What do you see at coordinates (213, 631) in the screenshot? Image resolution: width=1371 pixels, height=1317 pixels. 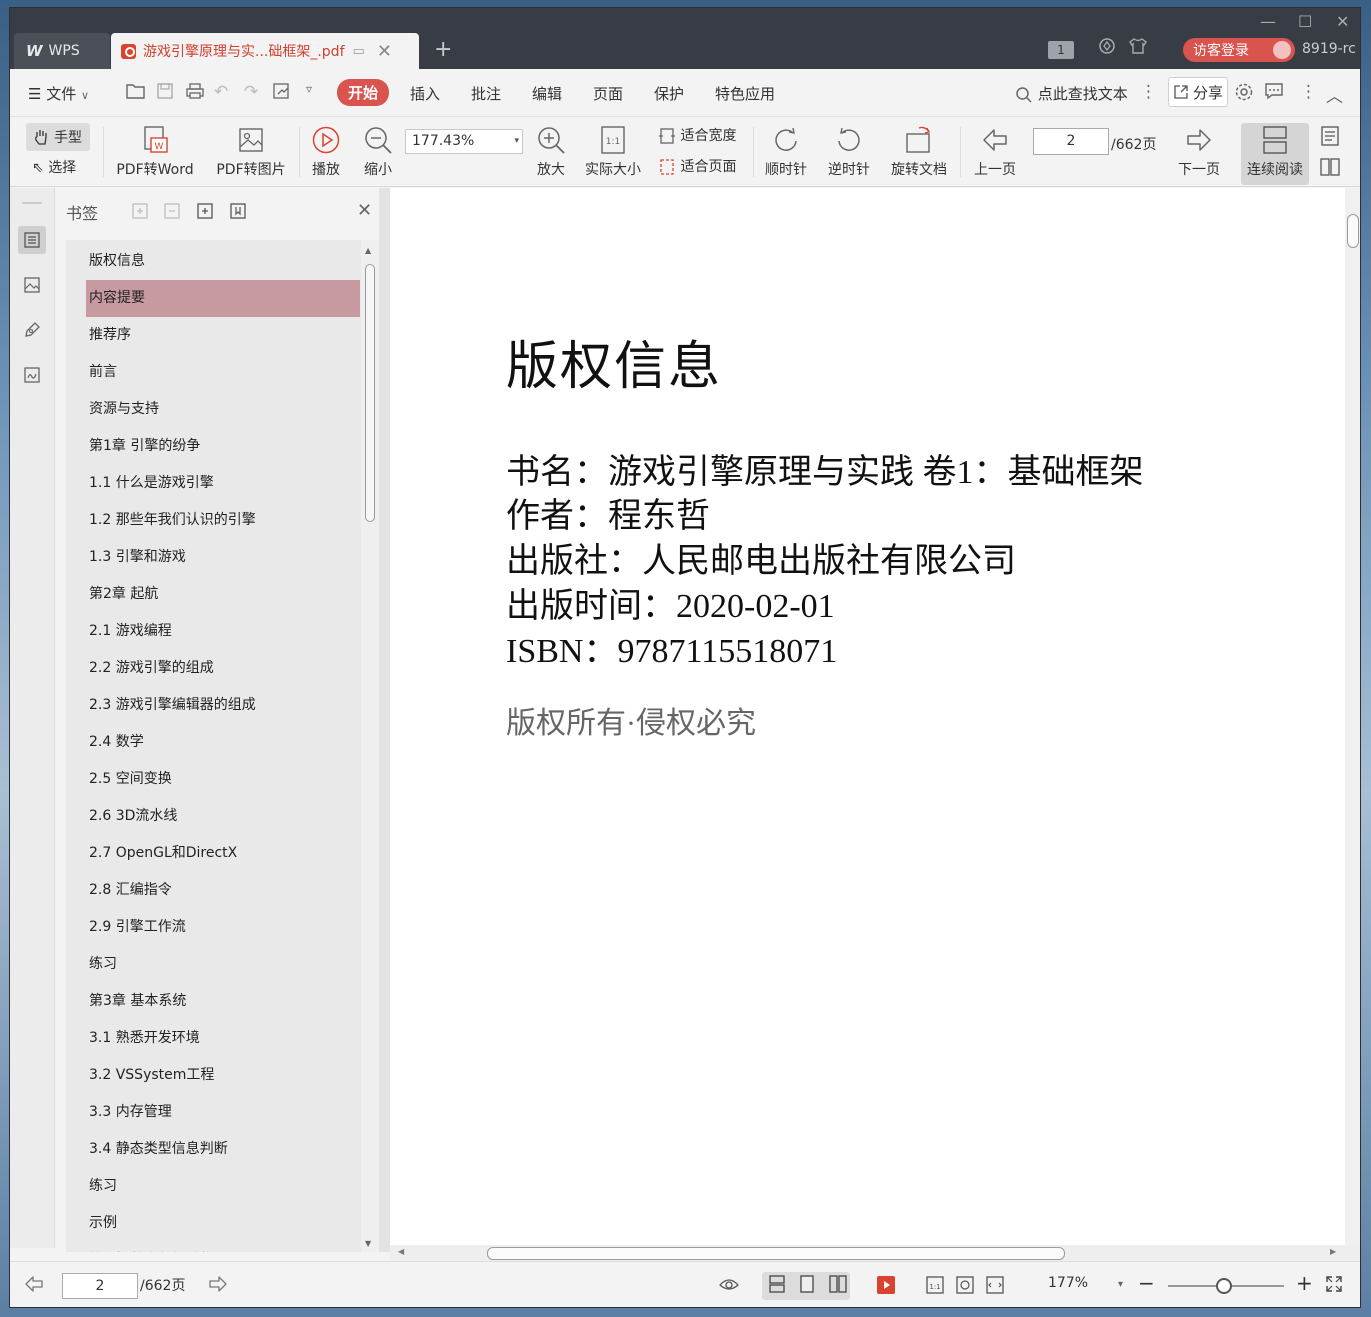 I see `bookmark-item: 2.1 游戏编程` at bounding box center [213, 631].